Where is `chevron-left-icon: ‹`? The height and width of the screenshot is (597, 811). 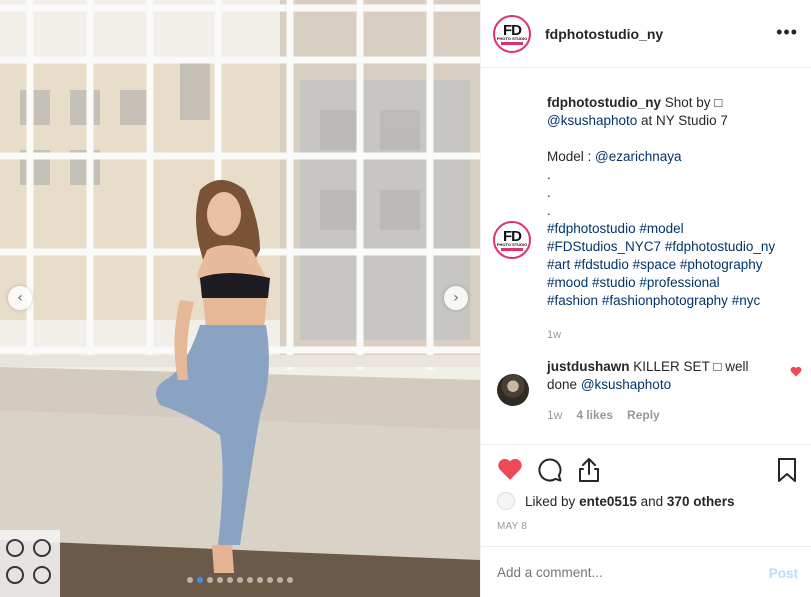 chevron-left-icon: ‹ is located at coordinates (20, 298).